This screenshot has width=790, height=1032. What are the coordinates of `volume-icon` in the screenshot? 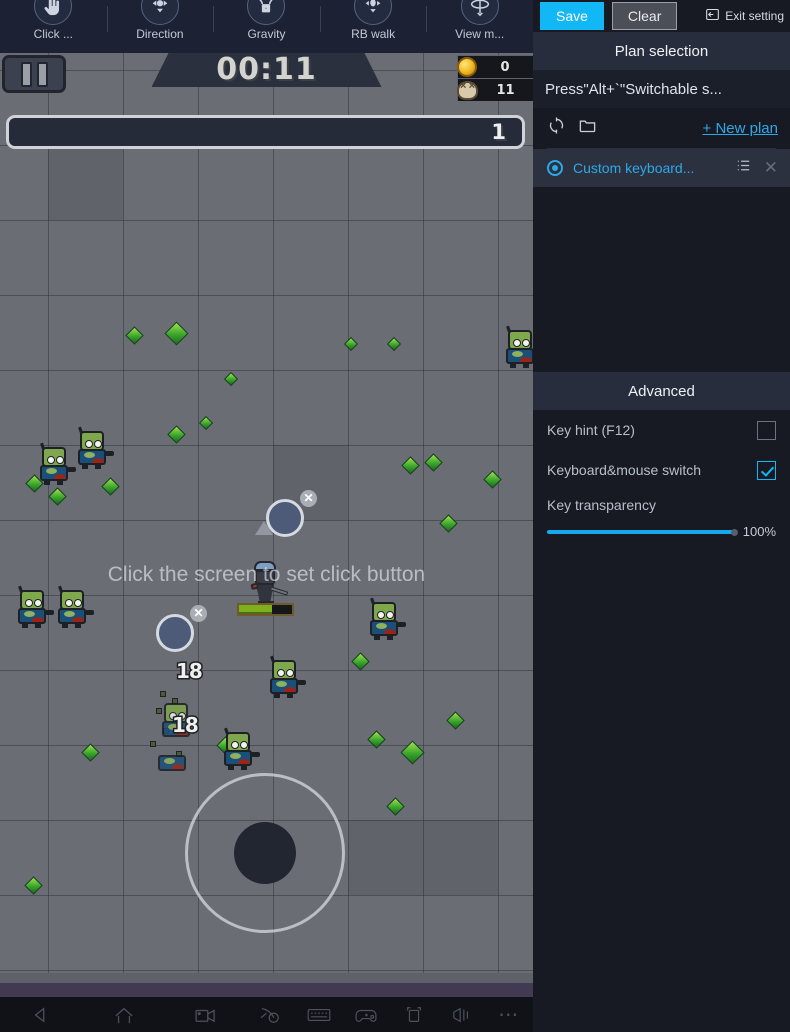 It's located at (462, 1014).